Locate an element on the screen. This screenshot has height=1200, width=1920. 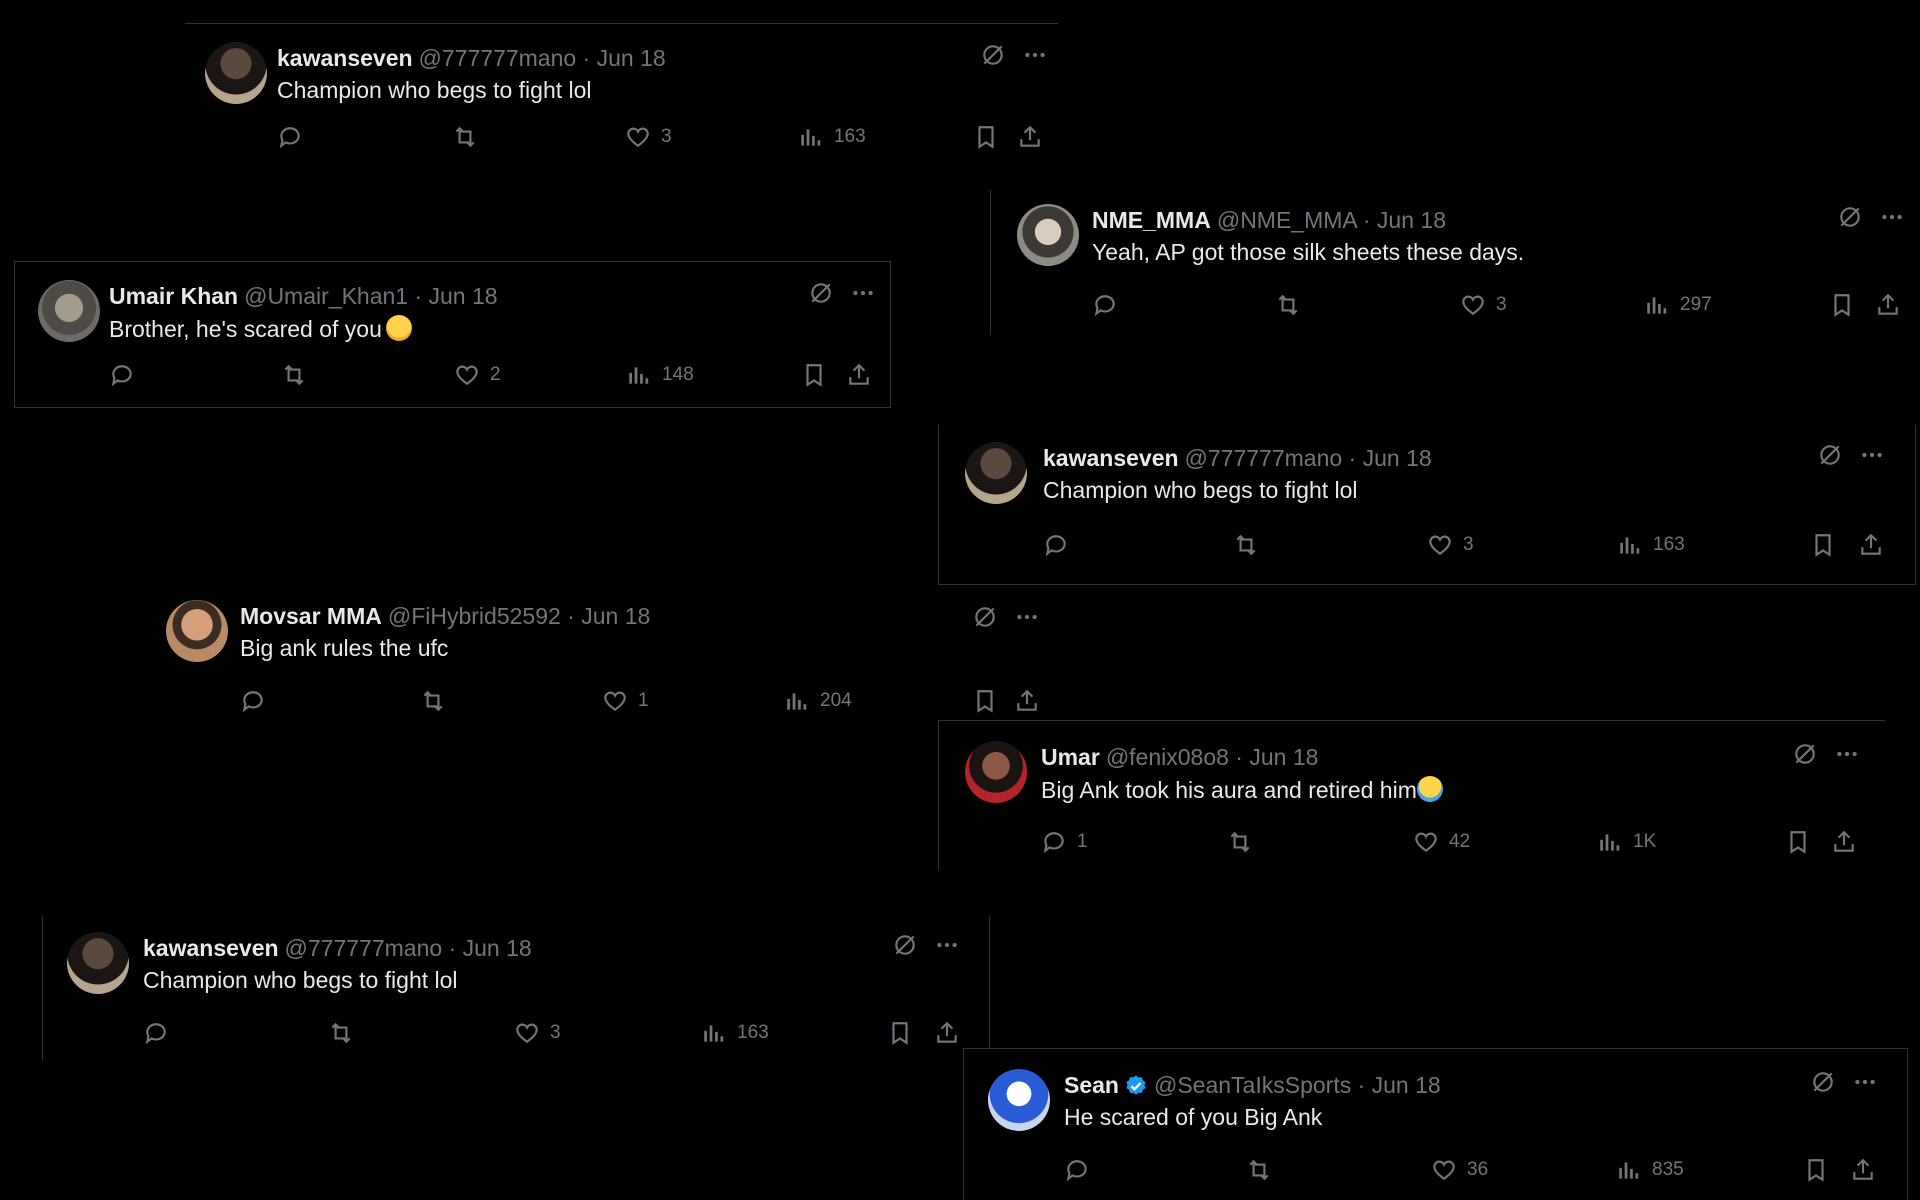
like-button: 2 is located at coordinates (477, 375).